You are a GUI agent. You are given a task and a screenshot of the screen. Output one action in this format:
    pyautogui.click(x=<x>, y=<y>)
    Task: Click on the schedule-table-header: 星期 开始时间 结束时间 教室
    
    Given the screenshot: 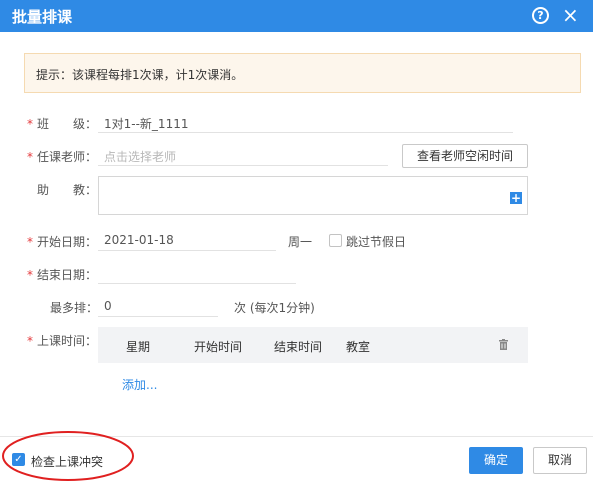 What is the action you would take?
    pyautogui.click(x=313, y=345)
    